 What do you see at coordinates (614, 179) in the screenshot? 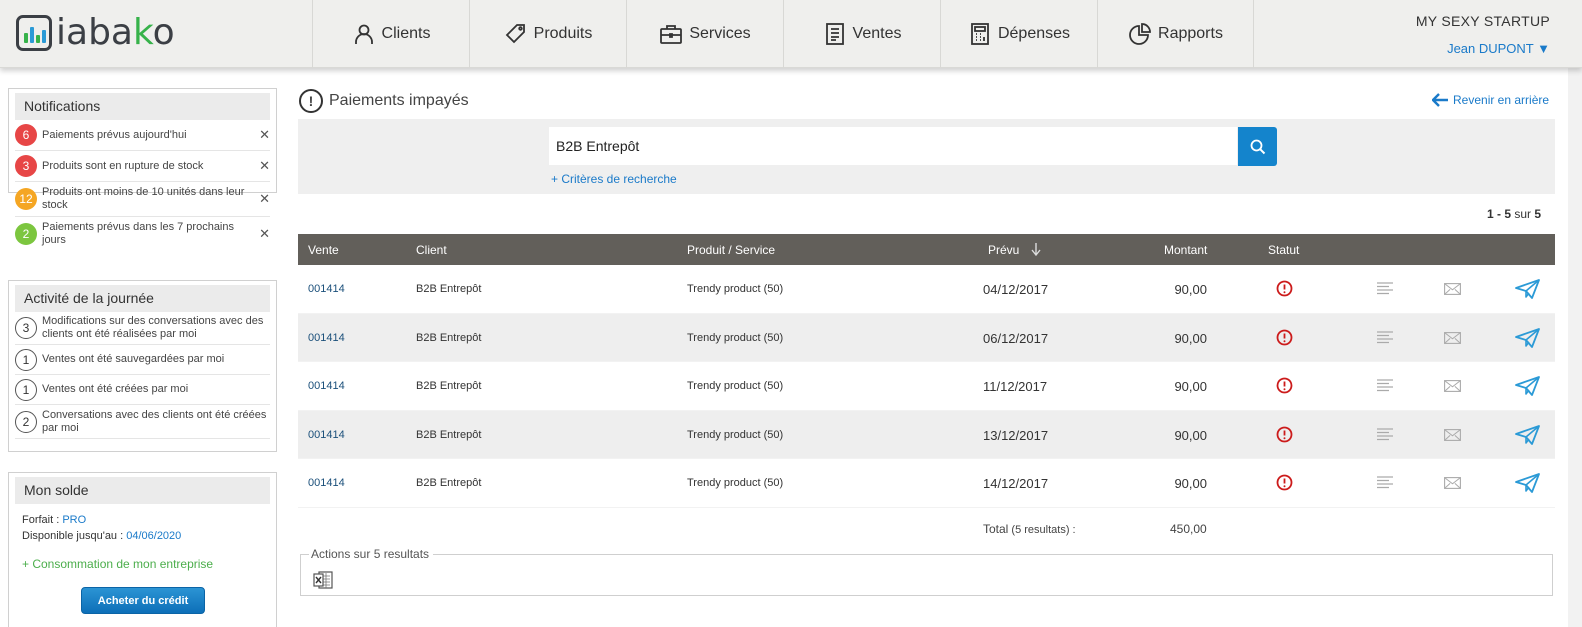
I see `search-criteria-link: + Critères de recherche` at bounding box center [614, 179].